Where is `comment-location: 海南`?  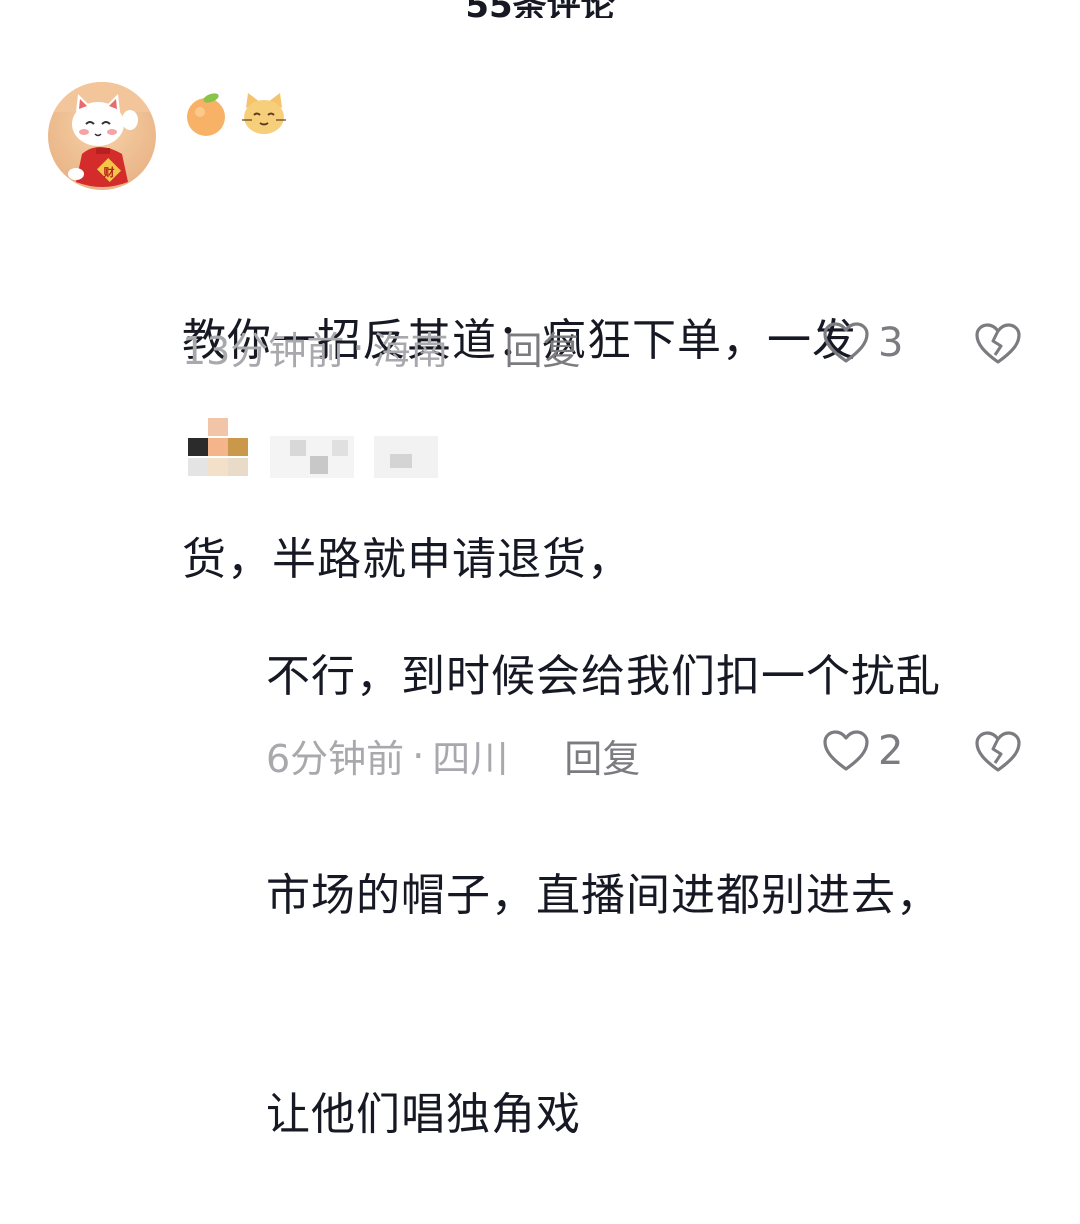
comment-location: 海南 is located at coordinates (410, 351).